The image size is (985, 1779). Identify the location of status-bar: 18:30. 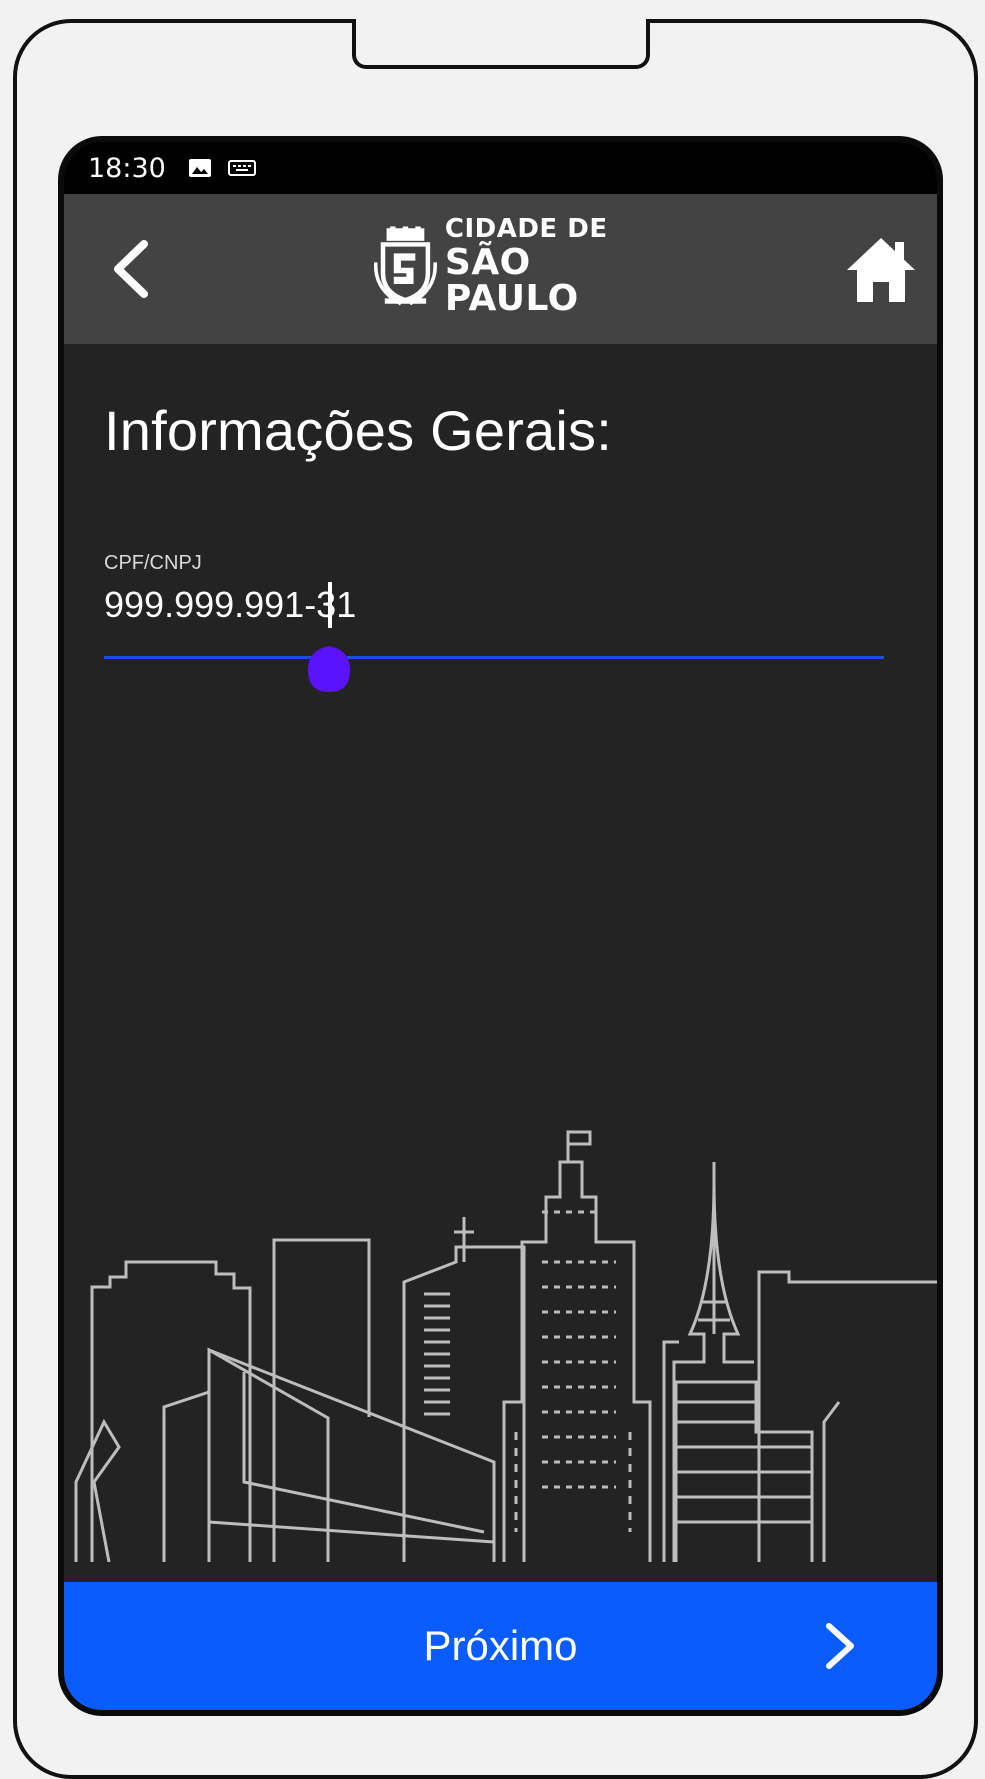
(500, 168).